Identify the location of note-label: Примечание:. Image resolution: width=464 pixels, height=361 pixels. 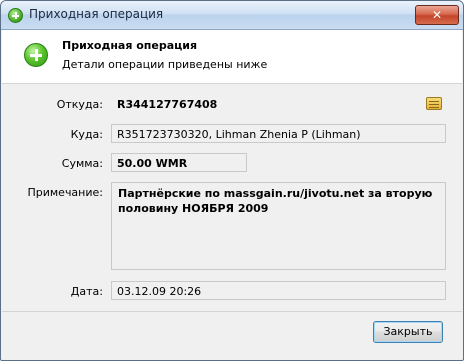
(65, 192).